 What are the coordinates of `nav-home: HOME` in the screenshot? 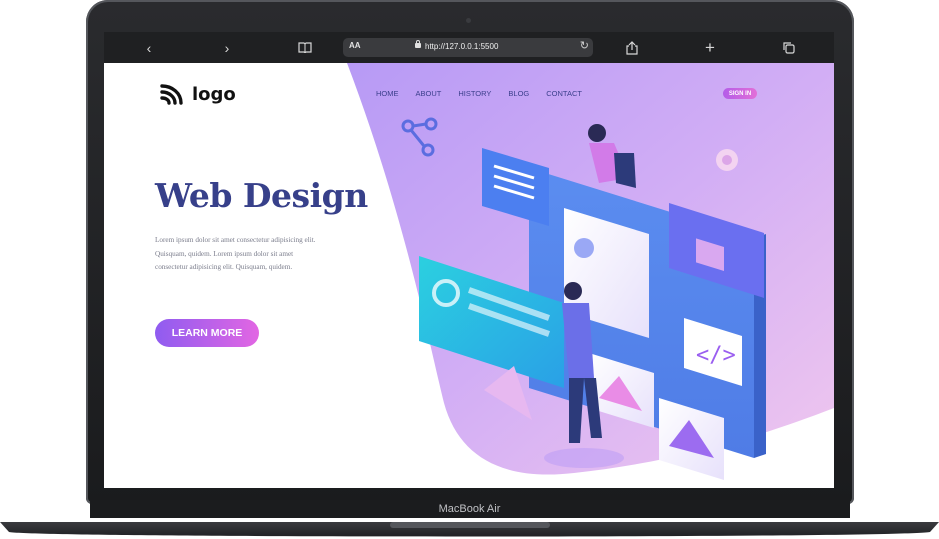 It's located at (387, 93).